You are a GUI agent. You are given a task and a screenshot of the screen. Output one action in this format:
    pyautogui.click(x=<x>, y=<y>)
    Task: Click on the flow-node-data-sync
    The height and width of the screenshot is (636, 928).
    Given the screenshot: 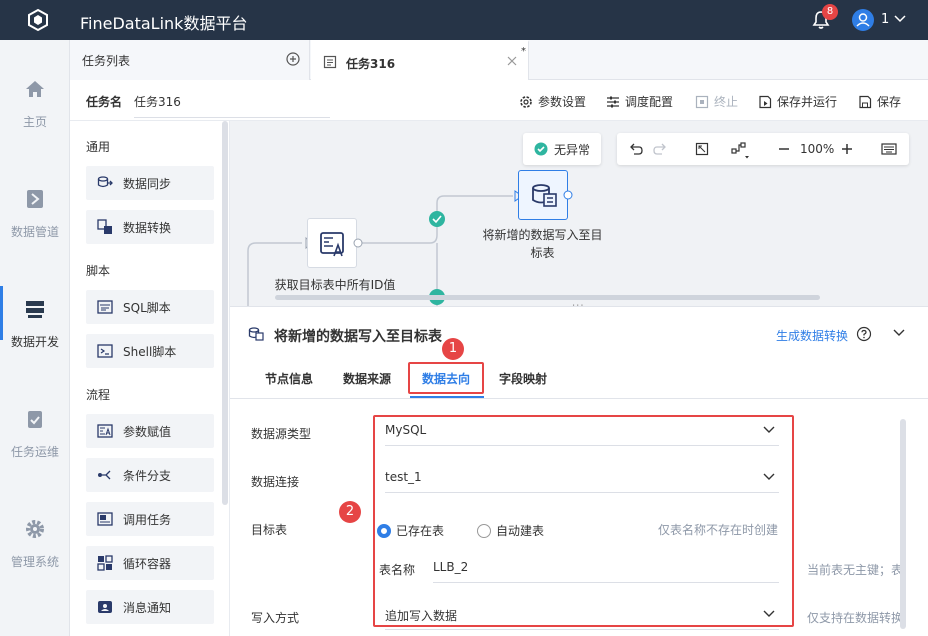 What is the action you would take?
    pyautogui.click(x=543, y=195)
    